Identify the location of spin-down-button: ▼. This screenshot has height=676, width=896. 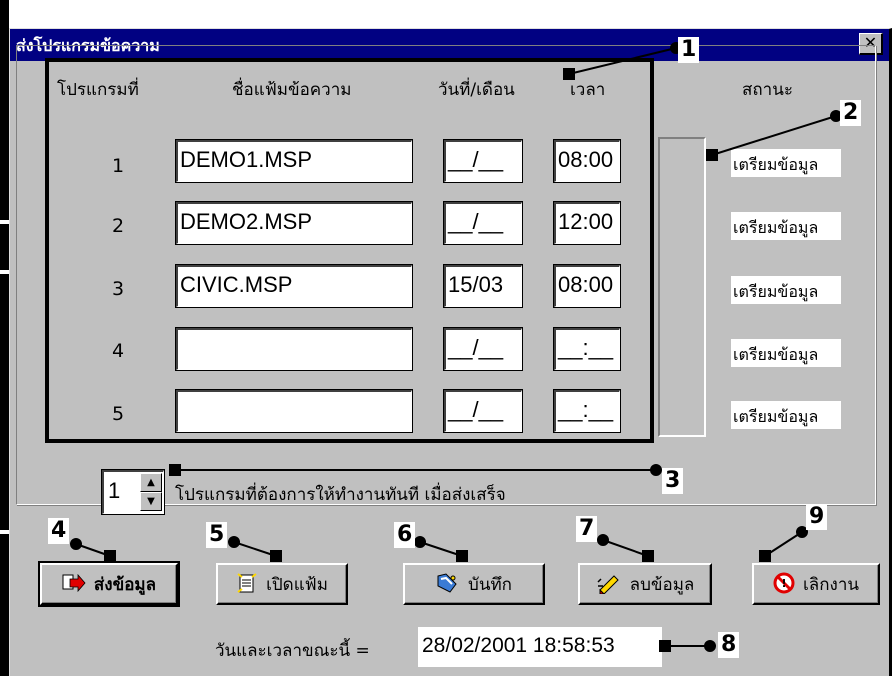
(151, 501).